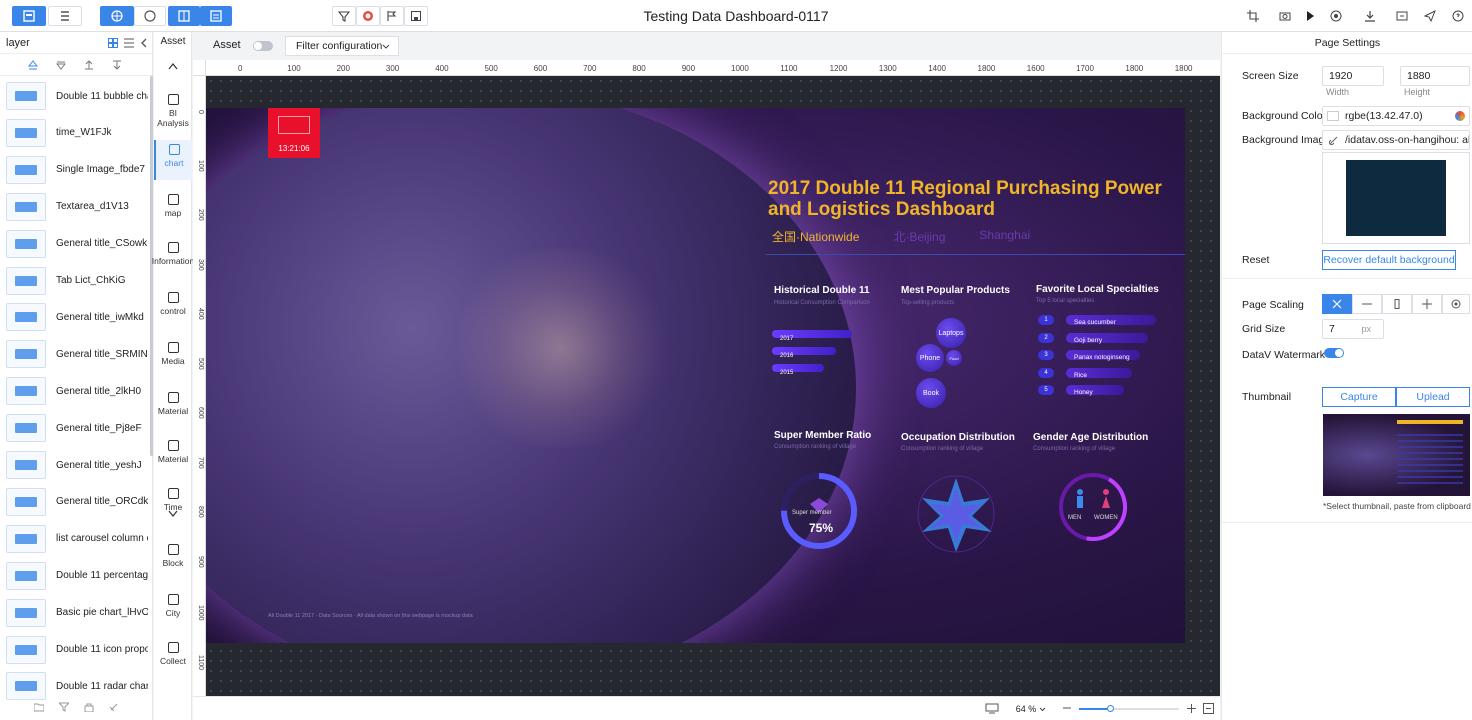 The image size is (1472, 720). What do you see at coordinates (65, 16) in the screenshot?
I see `component-list-button` at bounding box center [65, 16].